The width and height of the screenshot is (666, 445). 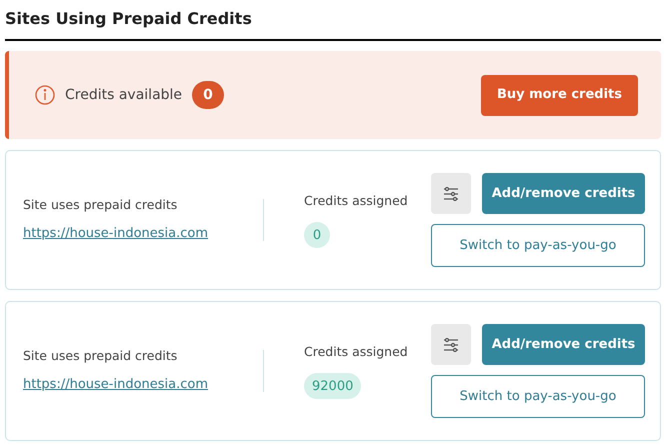 What do you see at coordinates (45, 95) in the screenshot?
I see `info-icon` at bounding box center [45, 95].